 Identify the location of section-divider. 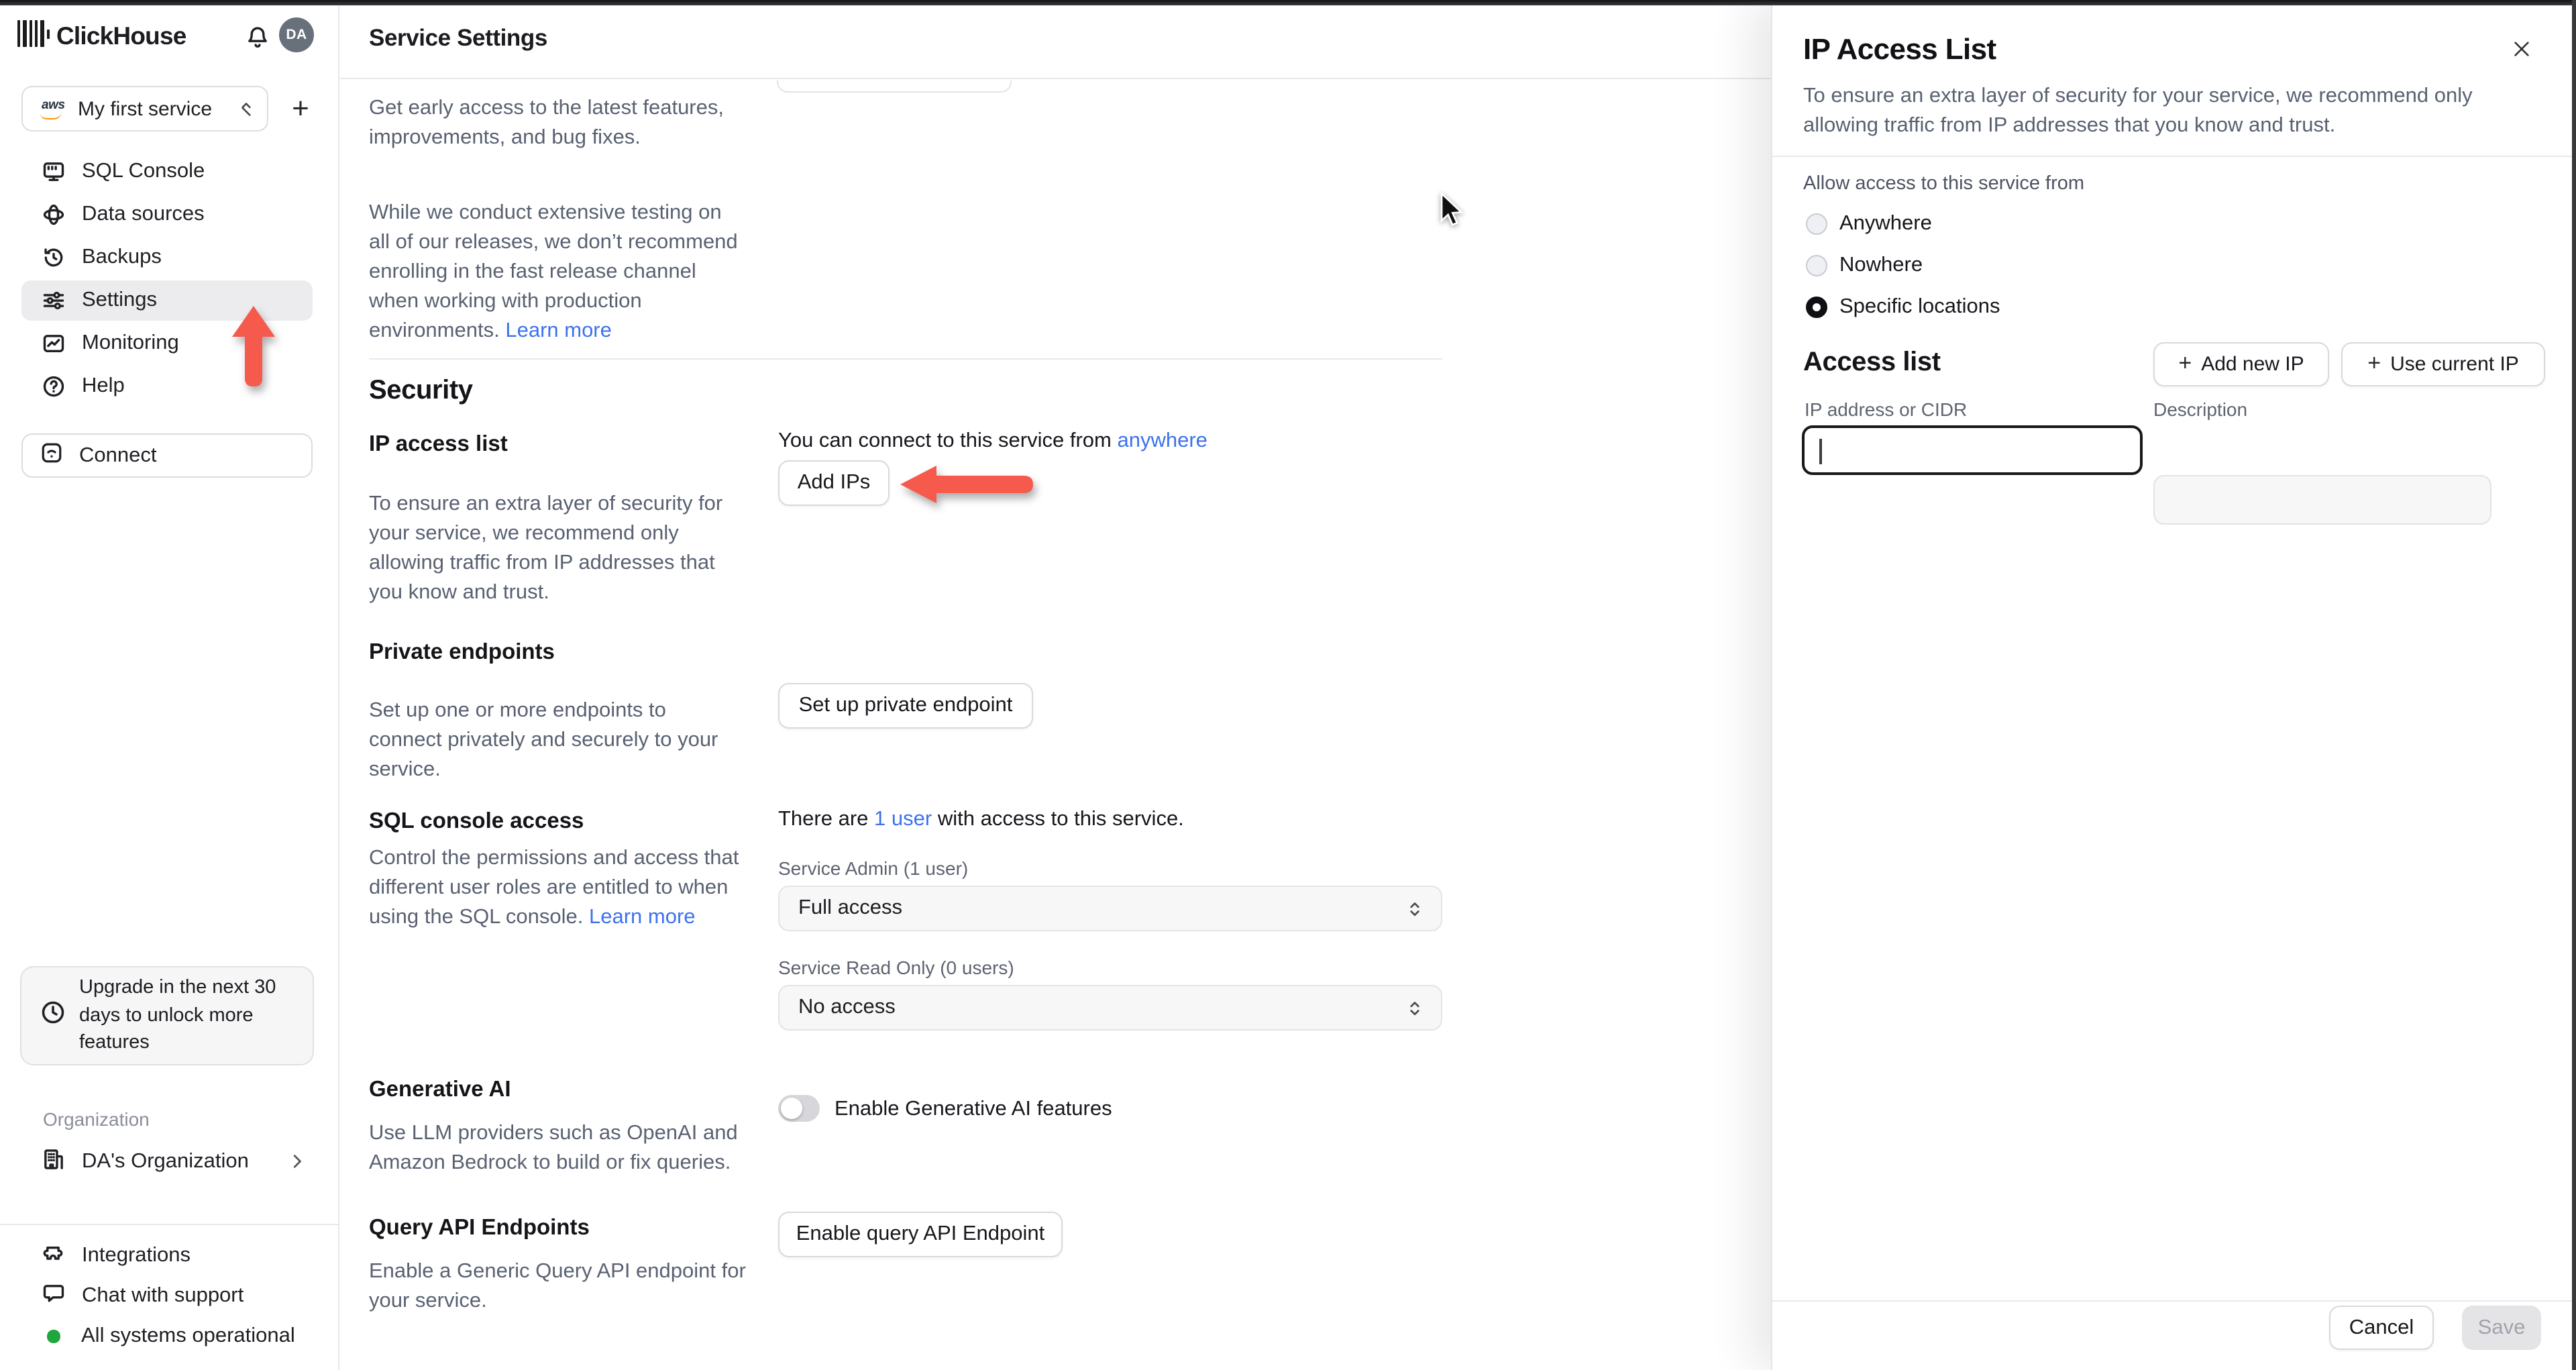
(905, 359).